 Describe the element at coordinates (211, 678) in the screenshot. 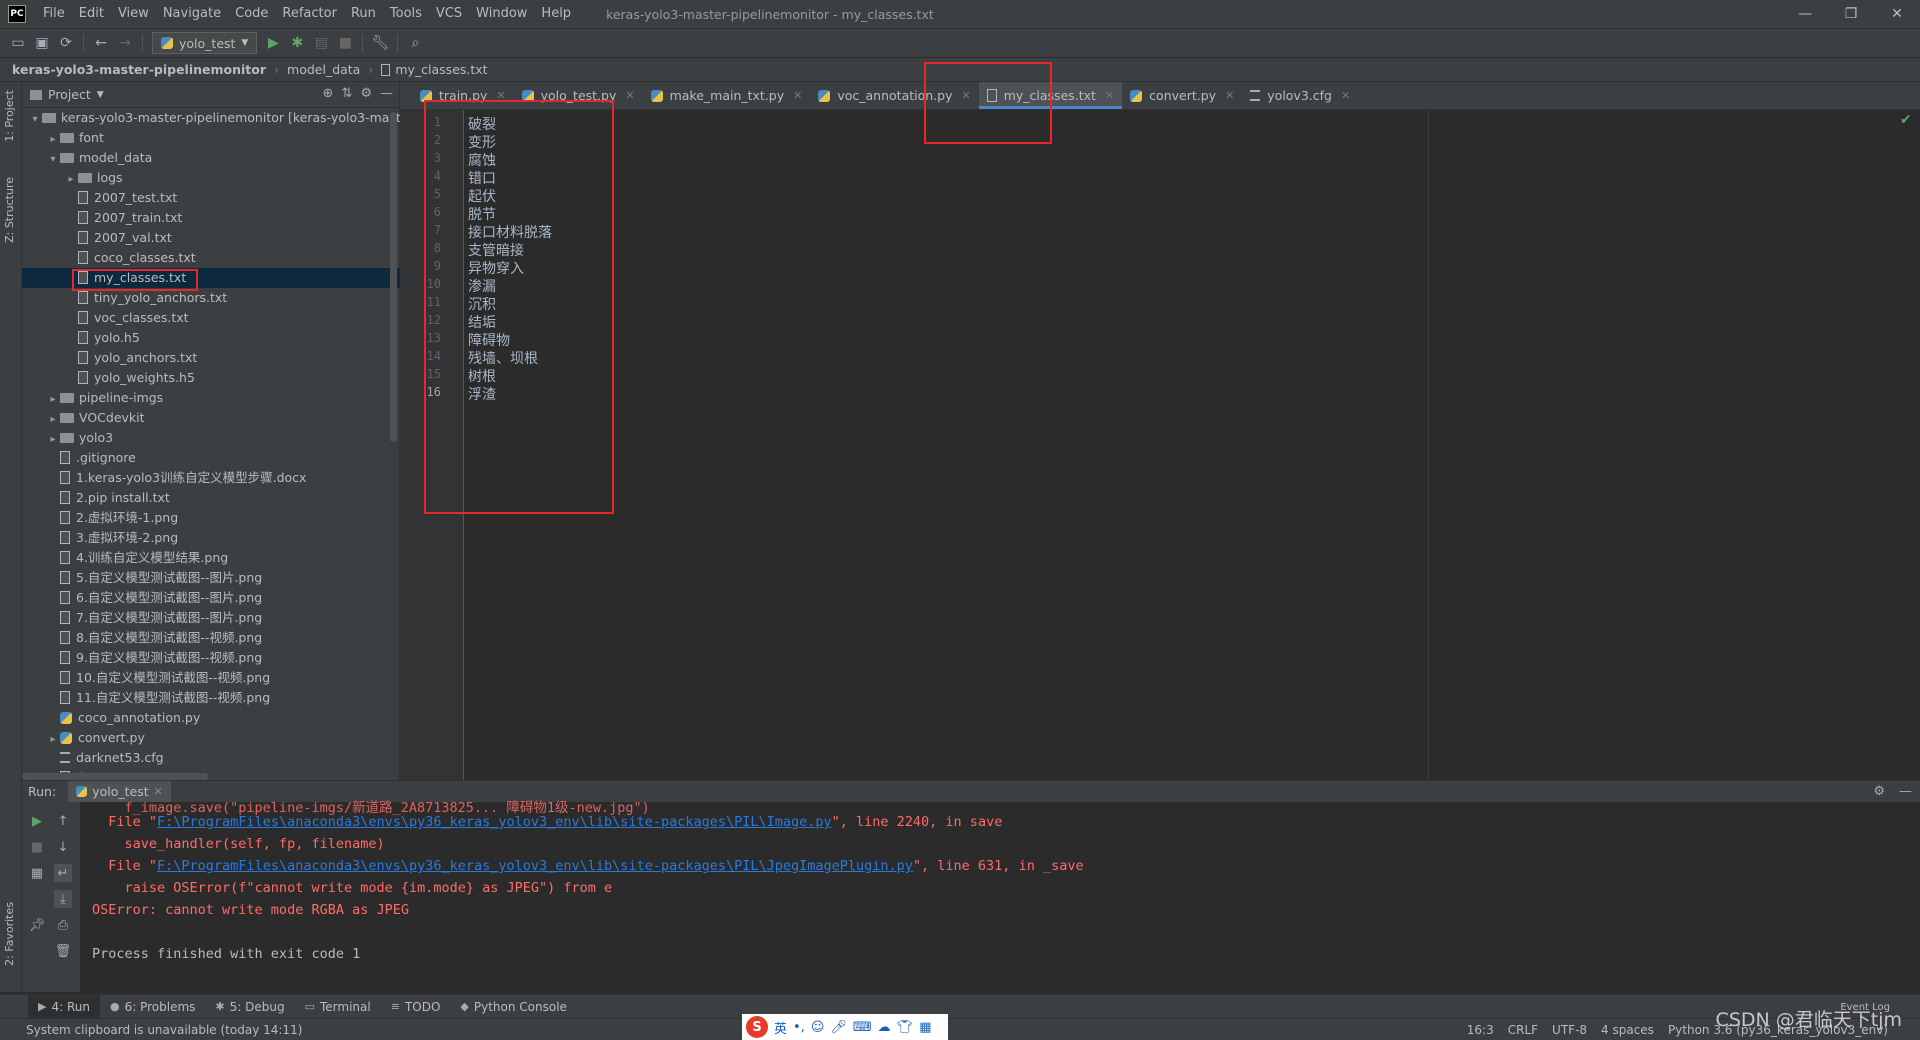

I see `tree-item: 10.自定义模型测试截图--视频.png` at that location.